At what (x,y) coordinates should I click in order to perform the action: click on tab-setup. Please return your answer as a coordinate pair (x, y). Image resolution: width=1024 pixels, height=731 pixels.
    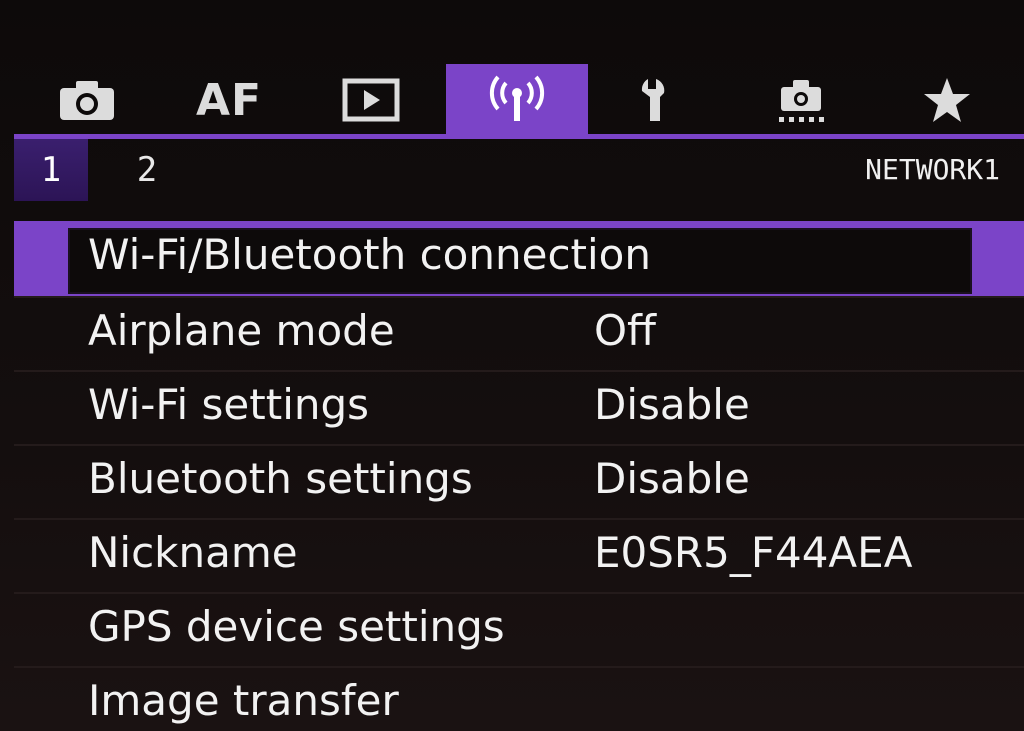
    Looking at the image, I should click on (659, 100).